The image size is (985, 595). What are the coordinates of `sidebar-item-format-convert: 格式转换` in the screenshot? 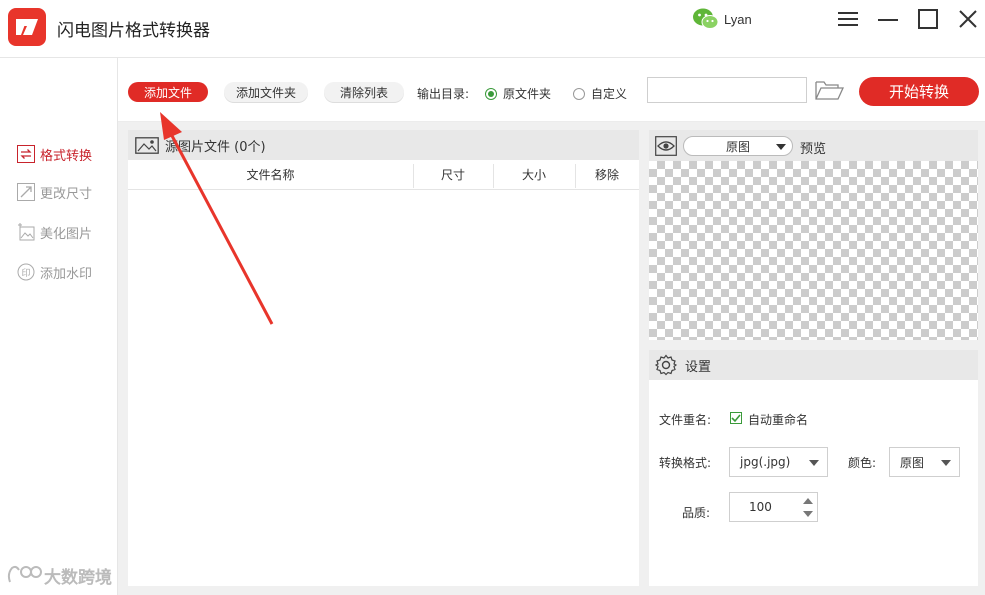 It's located at (54, 154).